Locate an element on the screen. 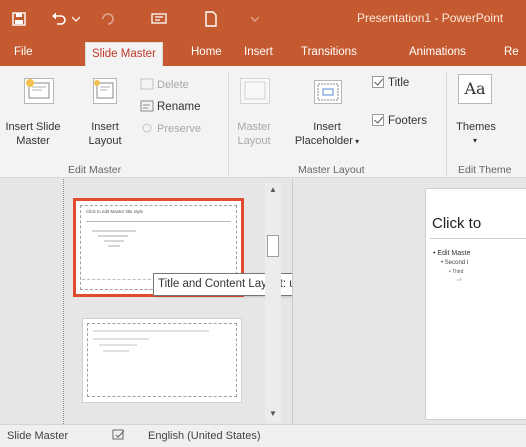 The height and width of the screenshot is (447, 526). spelling-check-icon is located at coordinates (119, 436).